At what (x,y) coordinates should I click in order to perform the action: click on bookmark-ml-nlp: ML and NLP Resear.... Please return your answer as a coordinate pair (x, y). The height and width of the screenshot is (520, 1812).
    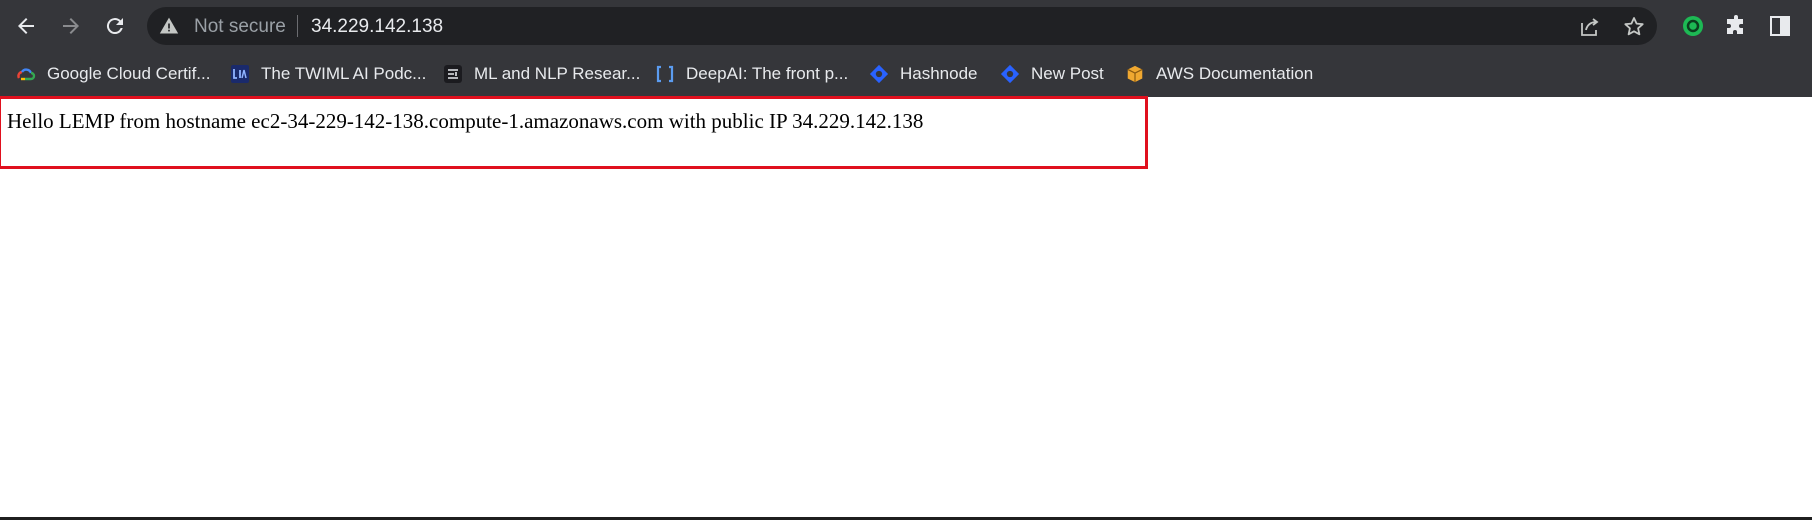
    Looking at the image, I should click on (541, 74).